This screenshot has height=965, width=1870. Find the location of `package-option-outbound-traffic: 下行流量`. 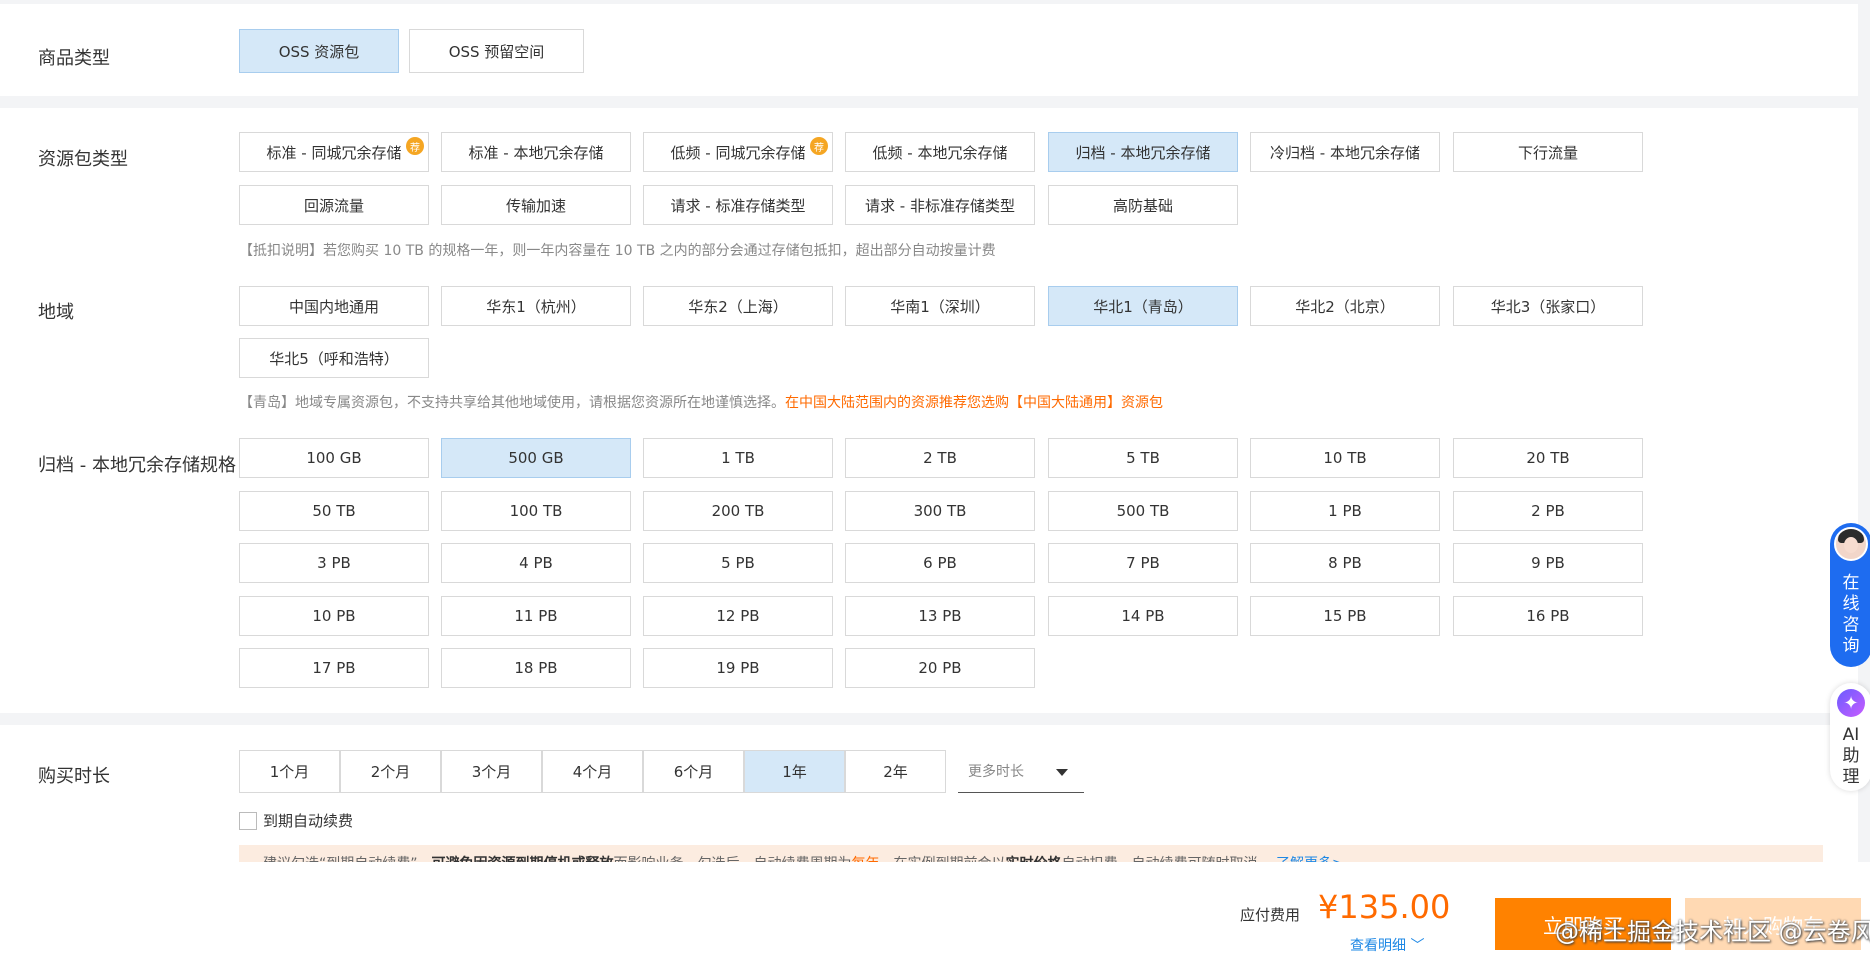

package-option-outbound-traffic: 下行流量 is located at coordinates (1548, 152).